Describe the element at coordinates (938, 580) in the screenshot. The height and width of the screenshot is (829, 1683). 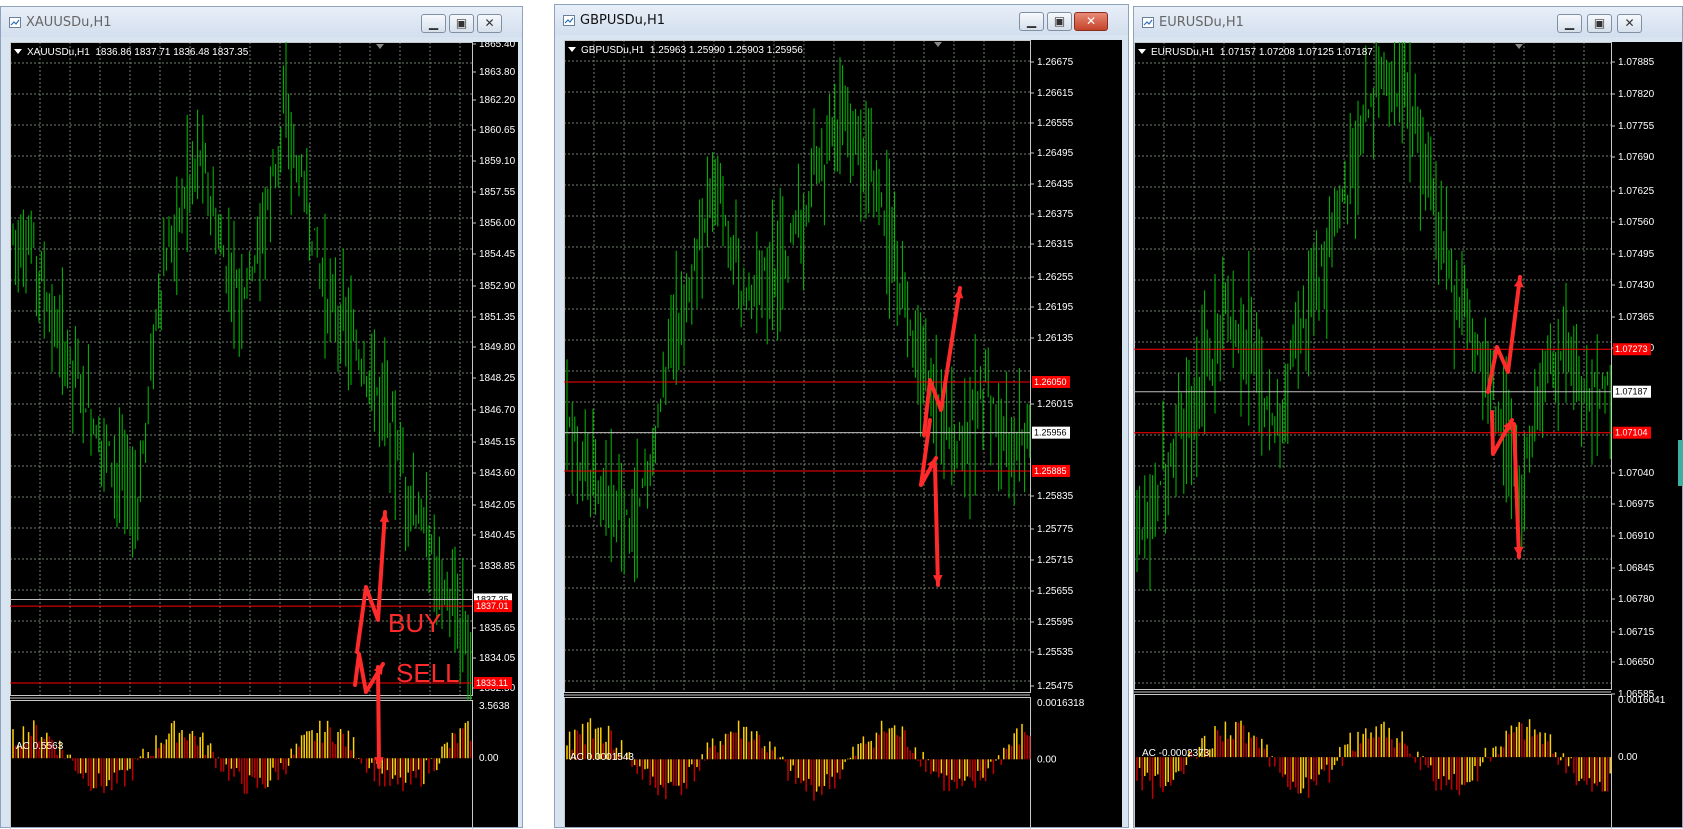
I see `arrowhead-icon` at that location.